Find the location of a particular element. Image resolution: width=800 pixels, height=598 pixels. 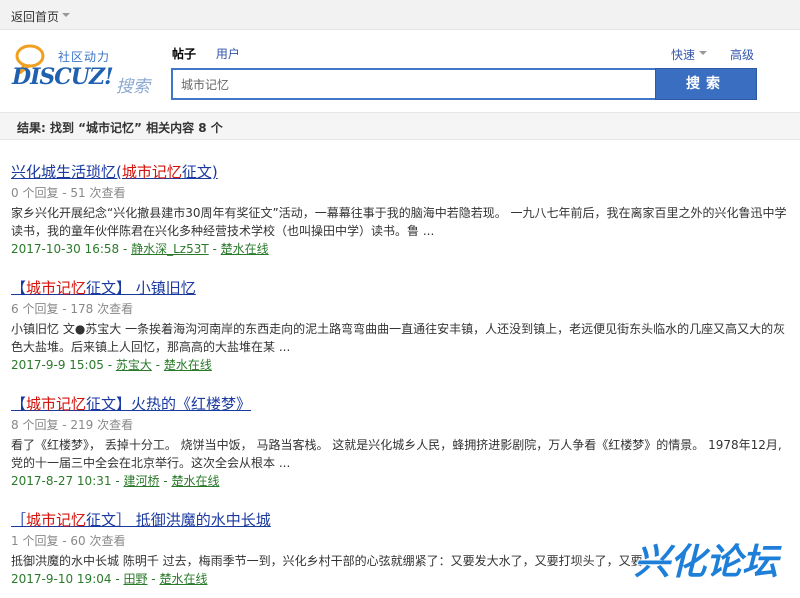

result-footer: 2017-9-9 15:05 - 苏宝大 - 楚水在线 is located at coordinates (111, 365).